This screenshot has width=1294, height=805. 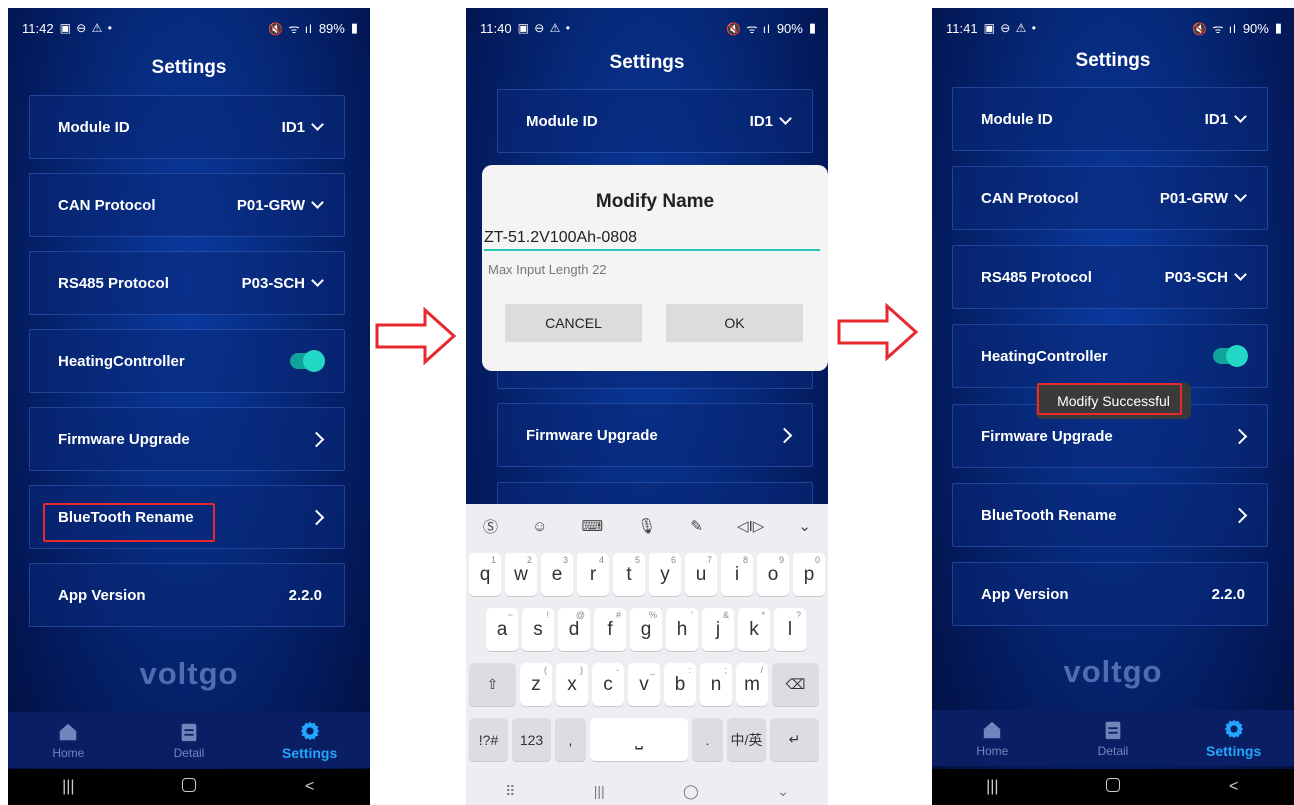 I want to click on key-hint: 7, so click(x=709, y=560).